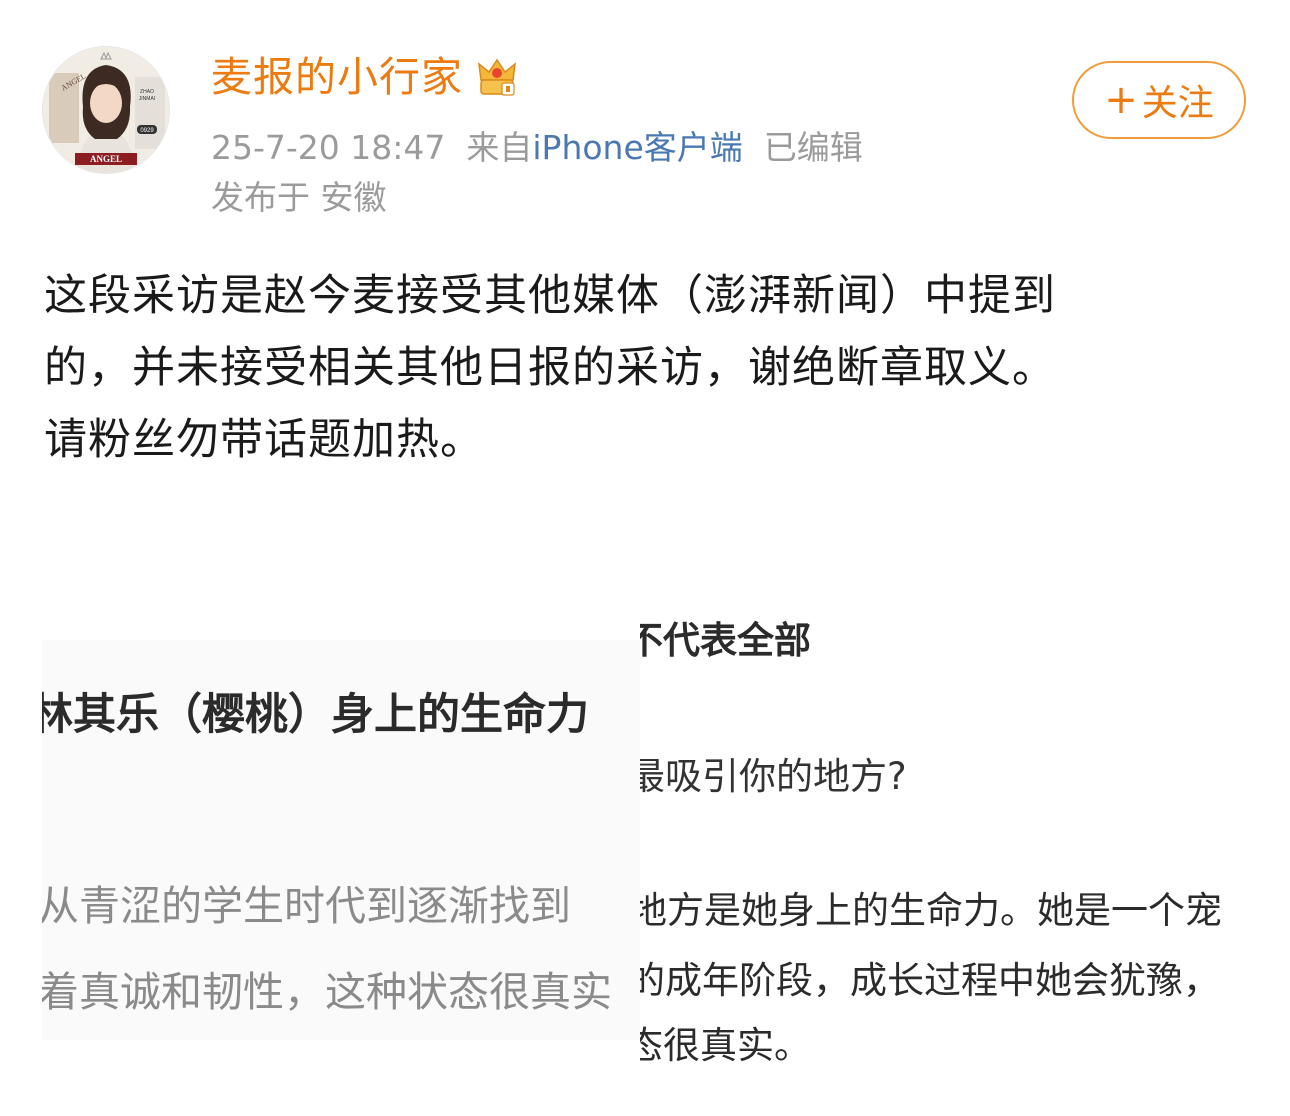  What do you see at coordinates (299, 197) in the screenshot?
I see `post-location: 发布于 安徽` at bounding box center [299, 197].